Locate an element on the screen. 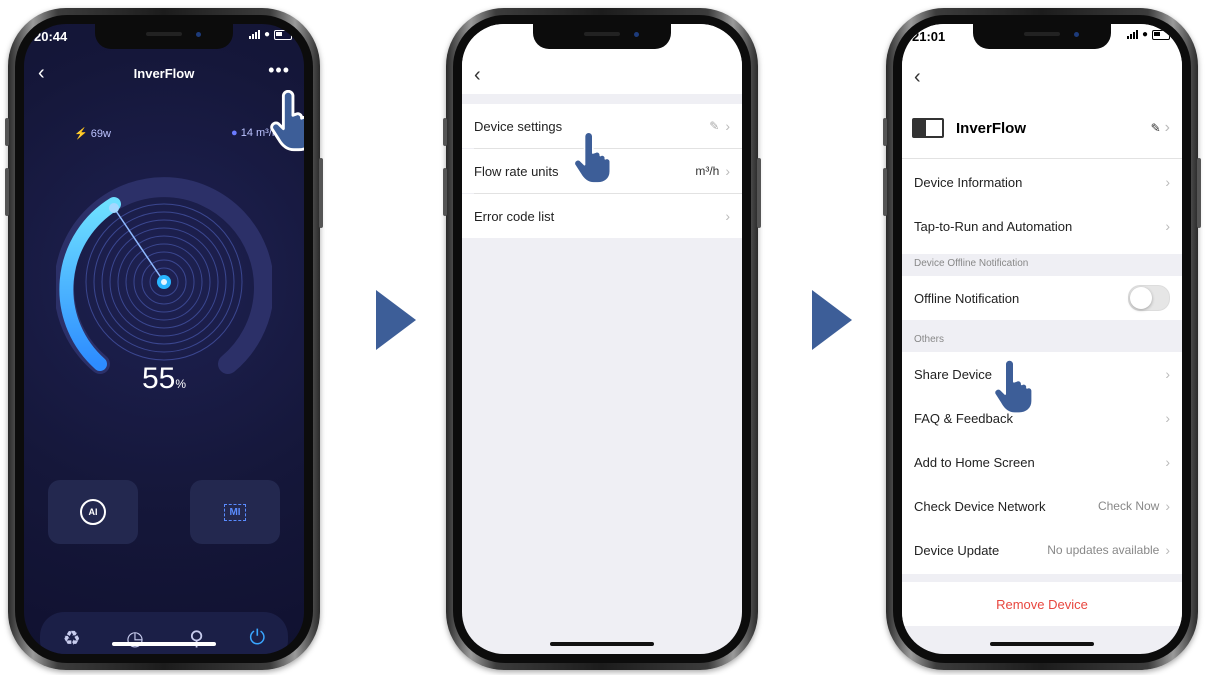  row-label: Error code list is located at coordinates (514, 216).